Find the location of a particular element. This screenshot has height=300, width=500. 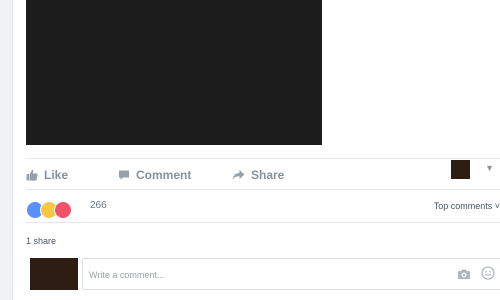

share-label: Share is located at coordinates (268, 175).